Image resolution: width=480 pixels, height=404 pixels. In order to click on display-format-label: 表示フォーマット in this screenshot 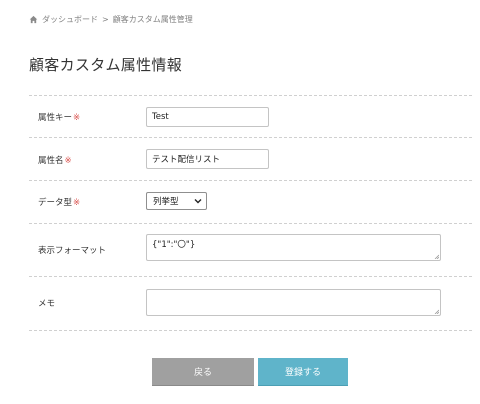, I will do `click(72, 250)`.